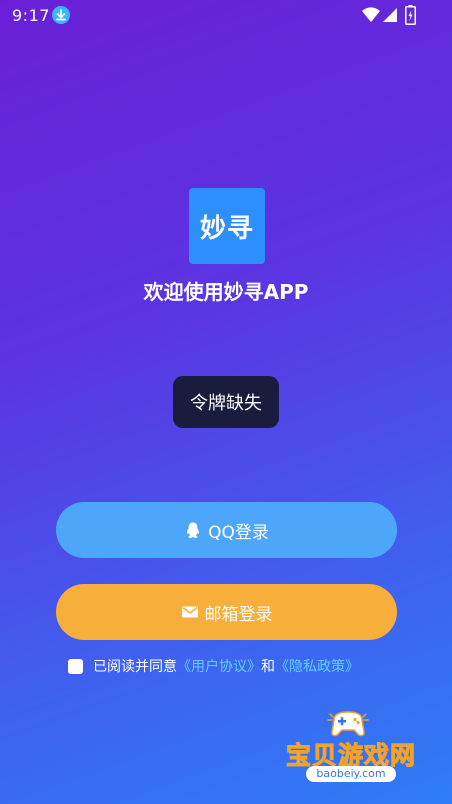 This screenshot has width=452, height=804. Describe the element at coordinates (390, 15) in the screenshot. I see `signal-icon` at that location.